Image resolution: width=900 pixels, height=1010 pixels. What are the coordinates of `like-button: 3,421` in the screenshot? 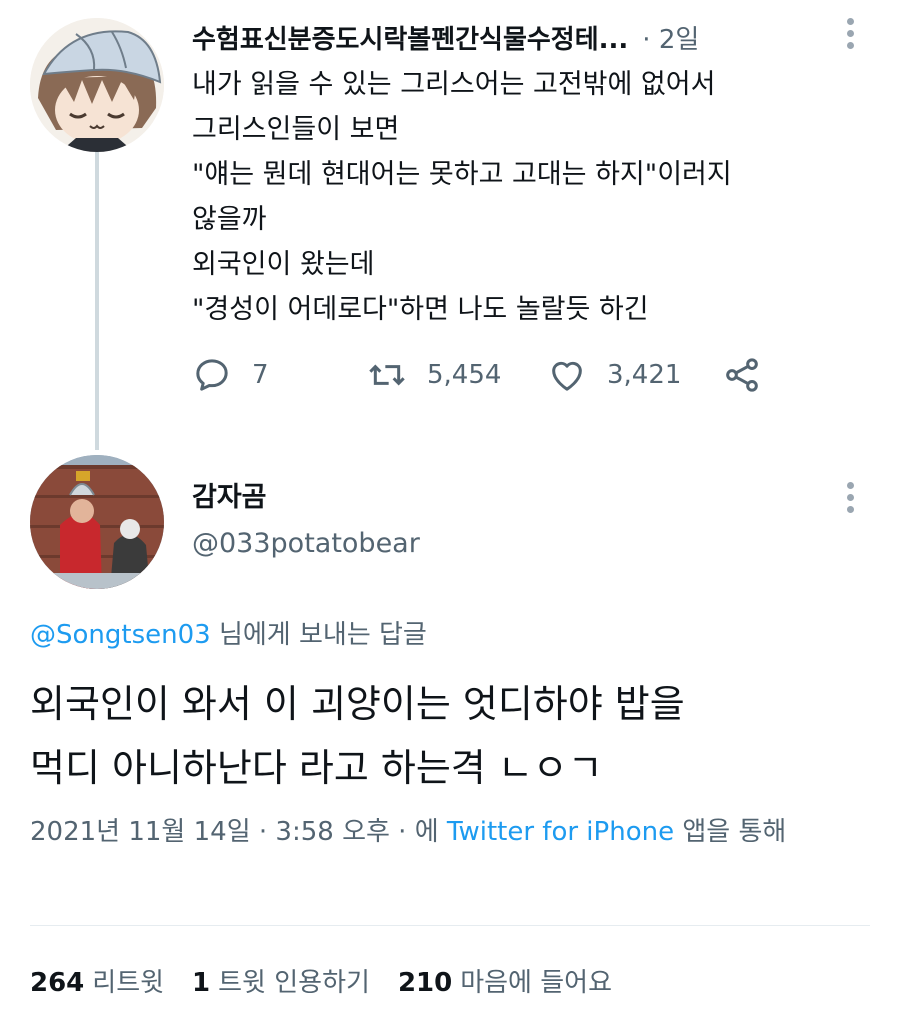 It's located at (614, 375).